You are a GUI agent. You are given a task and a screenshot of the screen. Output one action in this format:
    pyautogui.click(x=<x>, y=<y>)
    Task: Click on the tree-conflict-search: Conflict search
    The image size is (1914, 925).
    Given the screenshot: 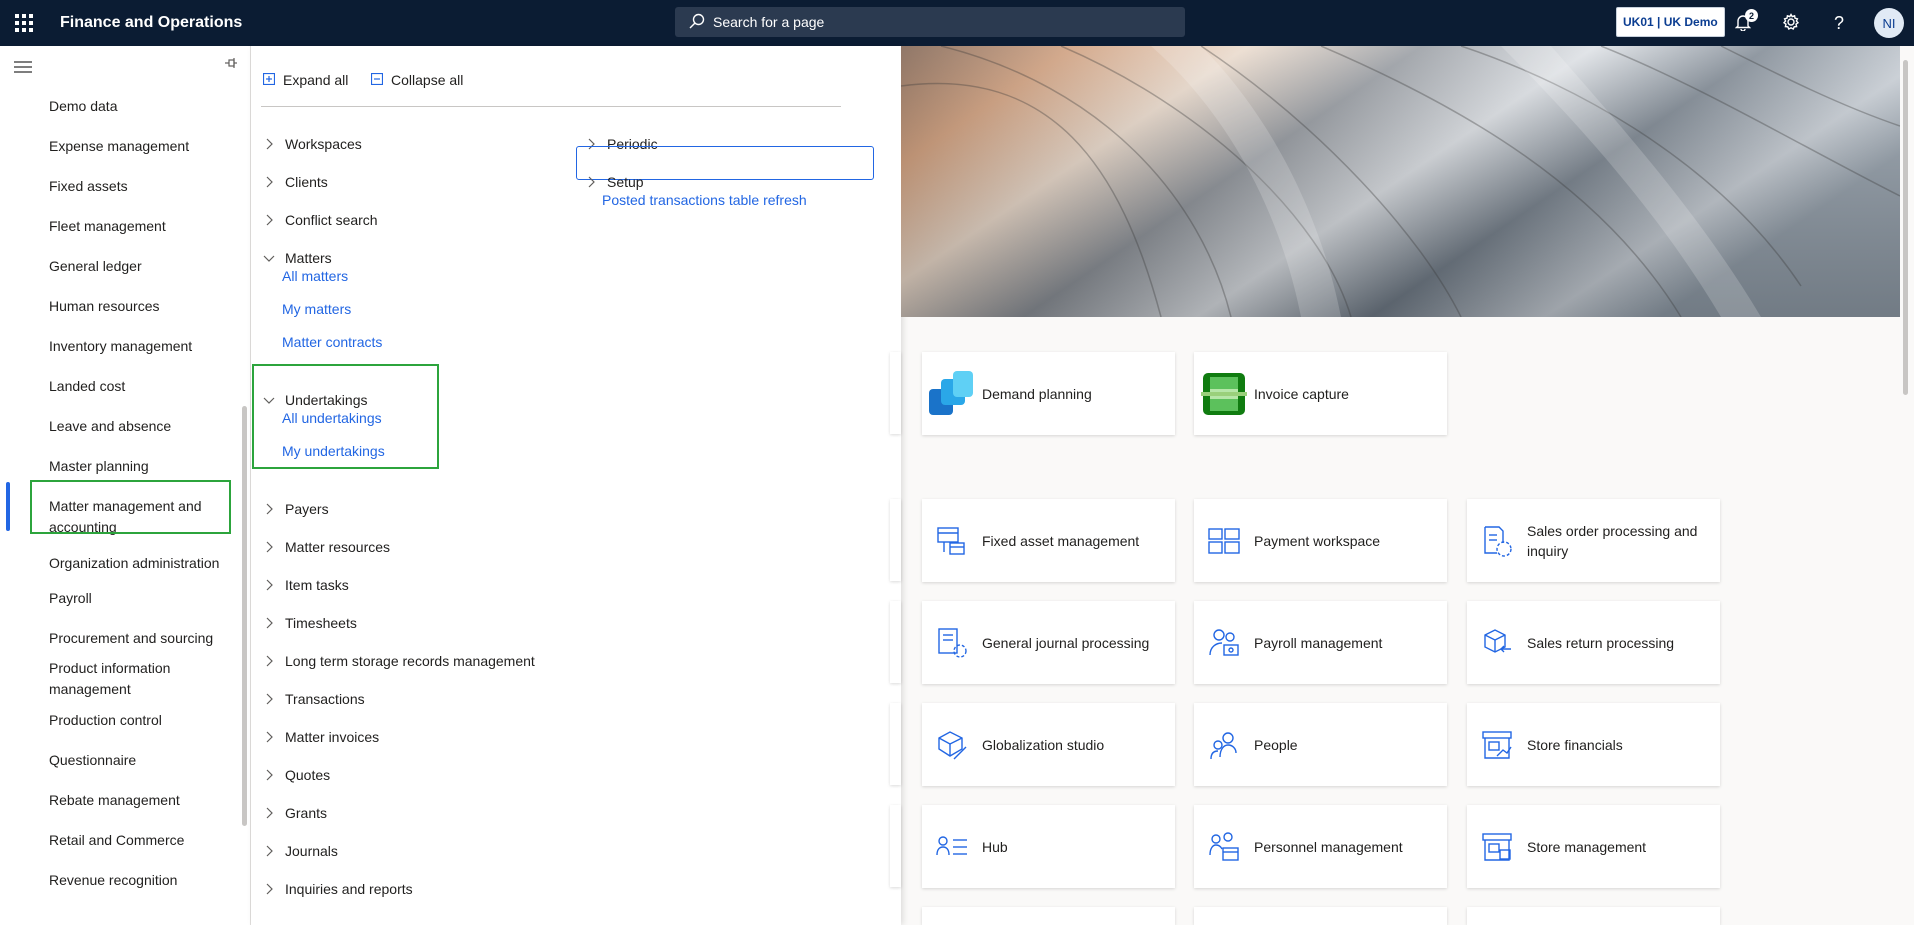 What is the action you would take?
    pyautogui.click(x=319, y=220)
    